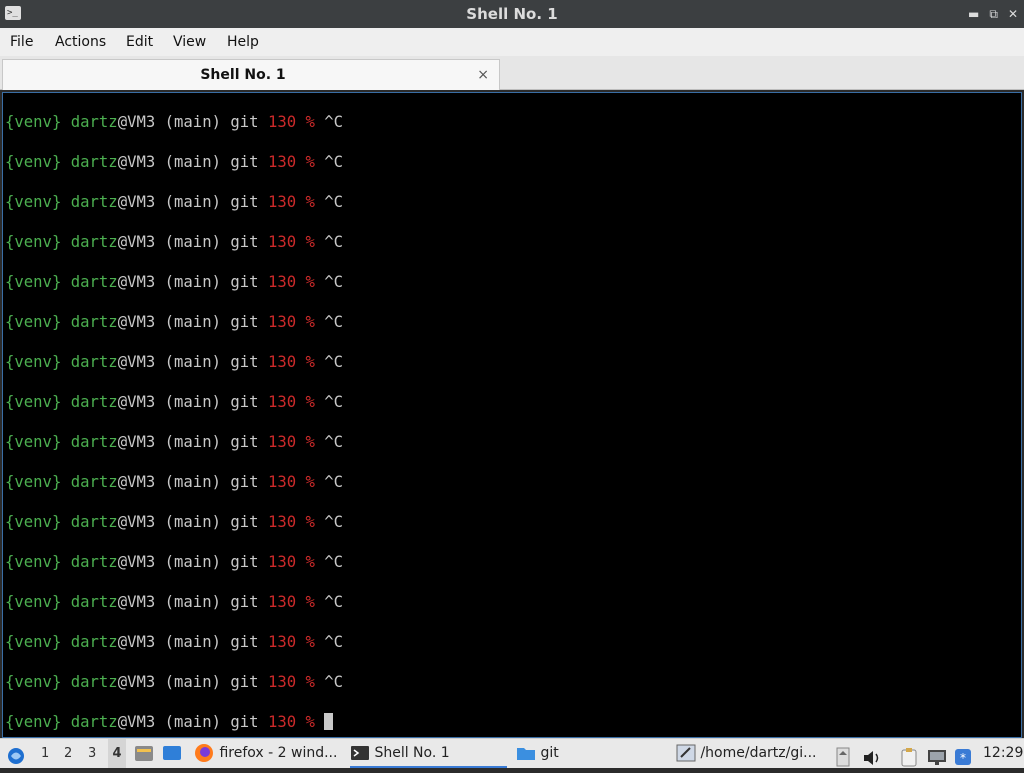  What do you see at coordinates (21, 42) in the screenshot?
I see `menu-file: File` at bounding box center [21, 42].